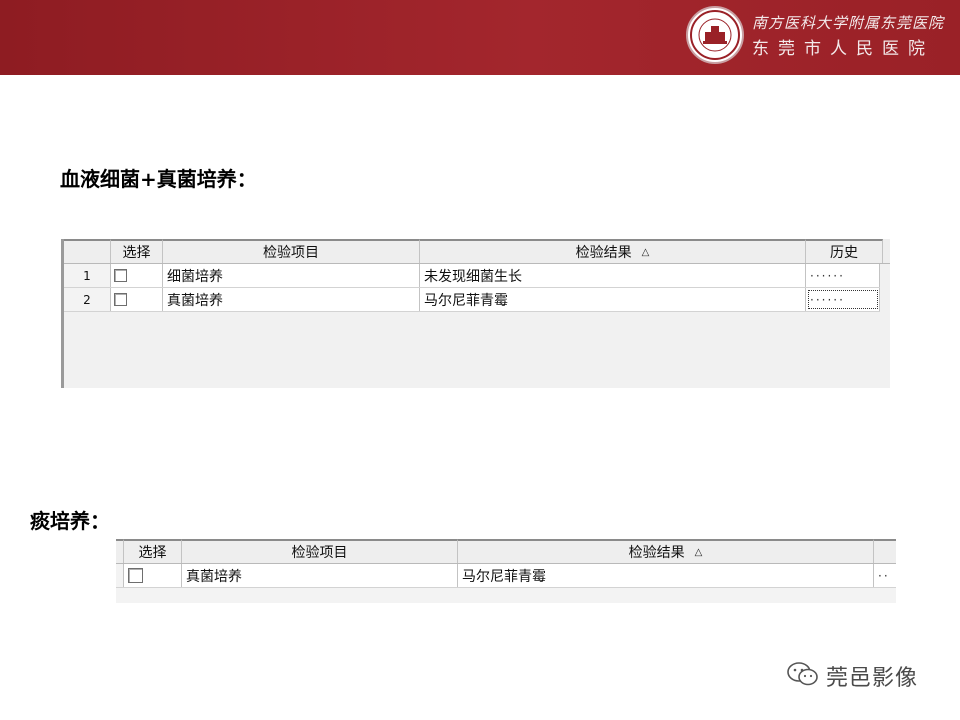 This screenshot has width=960, height=720. Describe the element at coordinates (158, 179) in the screenshot. I see `section-title-blood-culture: 血液细菌+真菌培养：` at that location.